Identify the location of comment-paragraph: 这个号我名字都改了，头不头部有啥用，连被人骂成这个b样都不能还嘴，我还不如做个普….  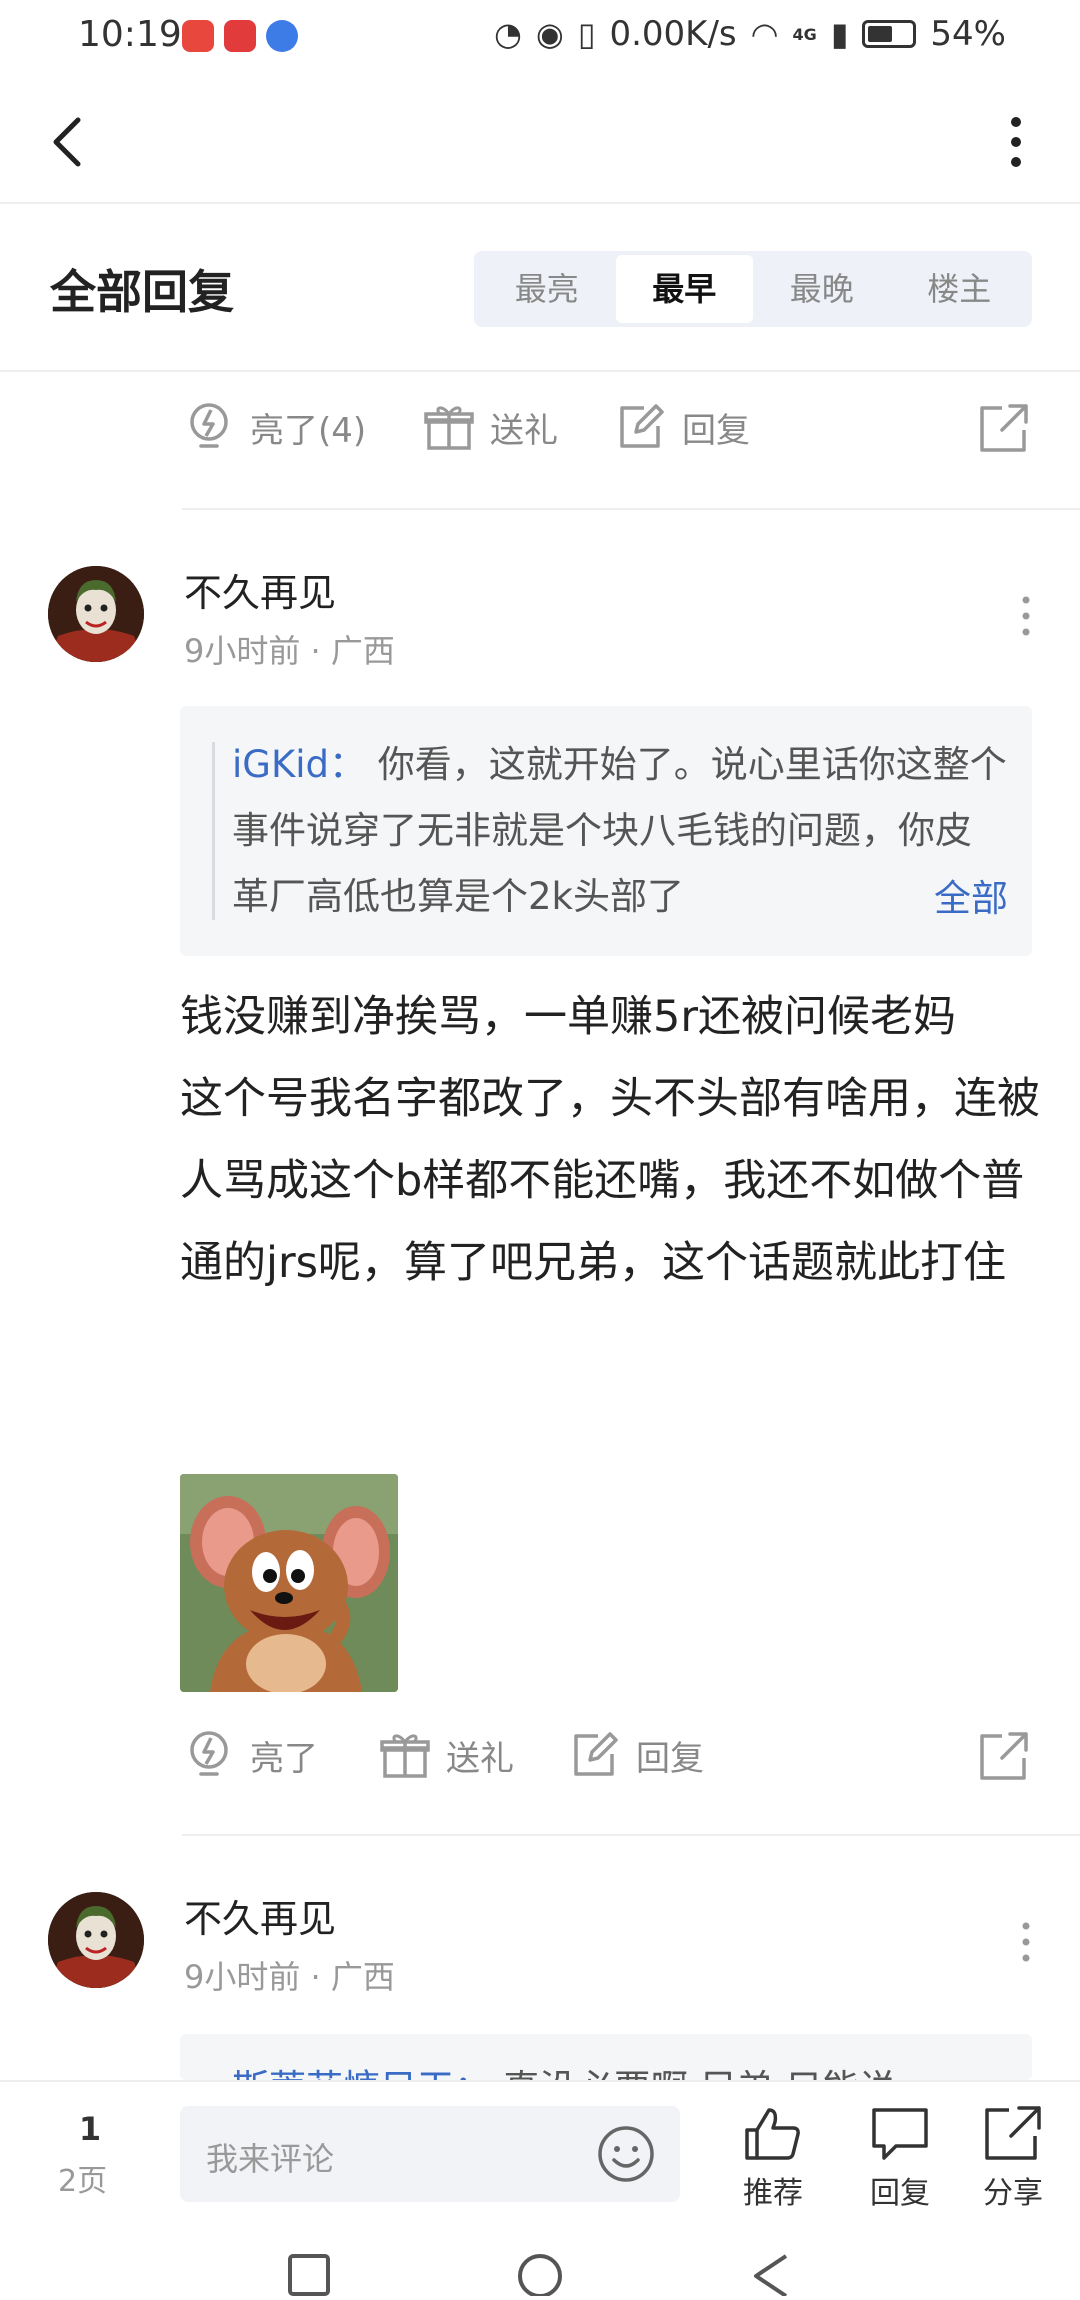
(610, 1181).